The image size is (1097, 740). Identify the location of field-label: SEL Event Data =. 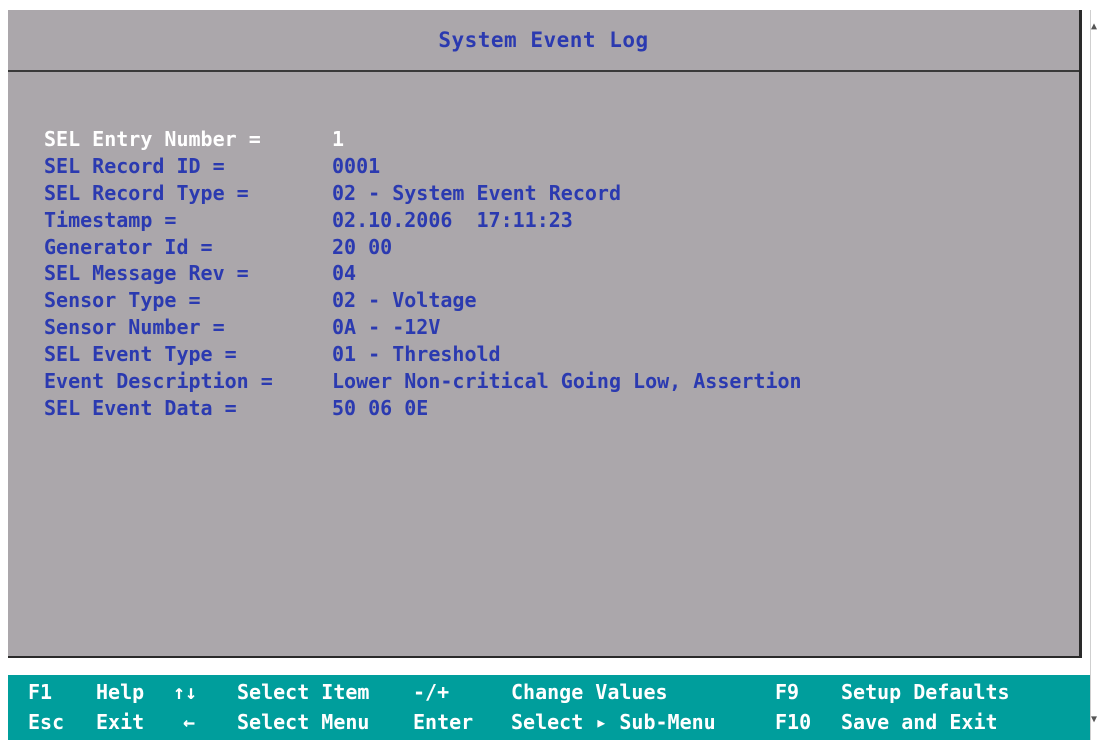
(140, 407).